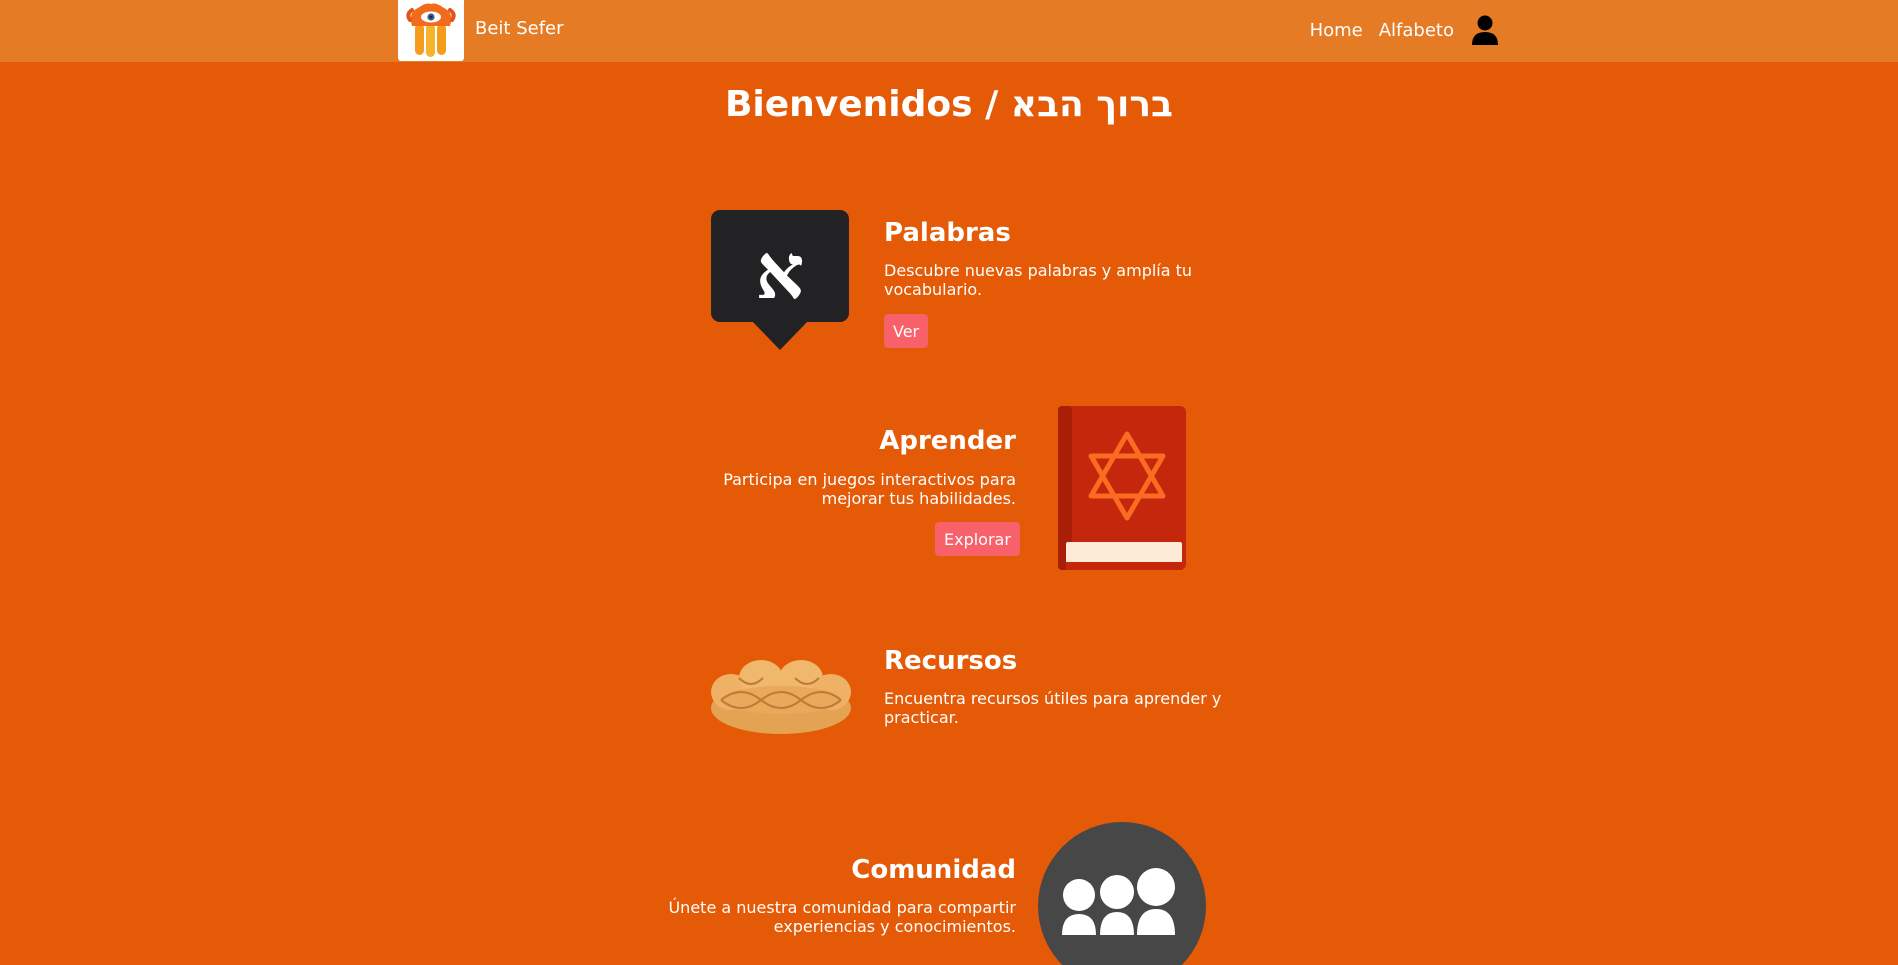  Describe the element at coordinates (1416, 30) in the screenshot. I see `nav-link-alfabeto: Alfabeto` at that location.